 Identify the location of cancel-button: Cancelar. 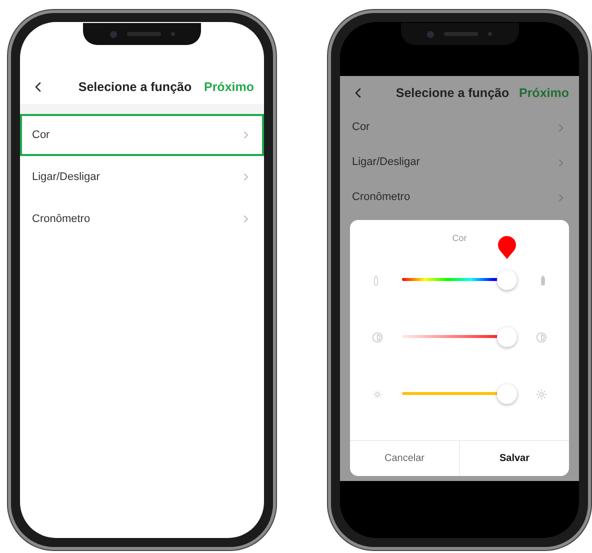
(404, 458).